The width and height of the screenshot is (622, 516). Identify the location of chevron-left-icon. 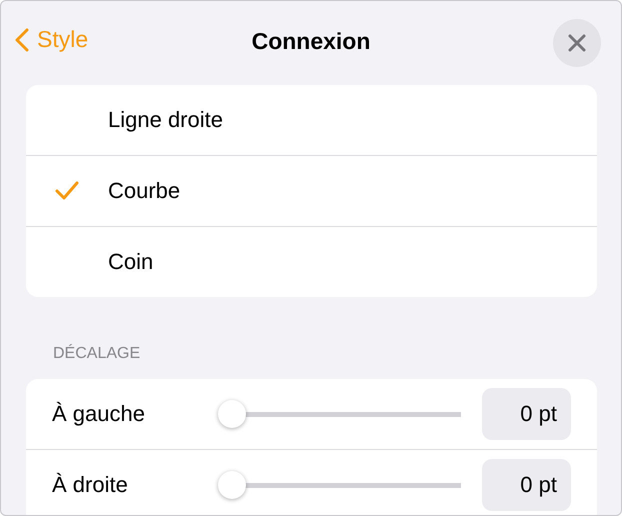
(22, 40).